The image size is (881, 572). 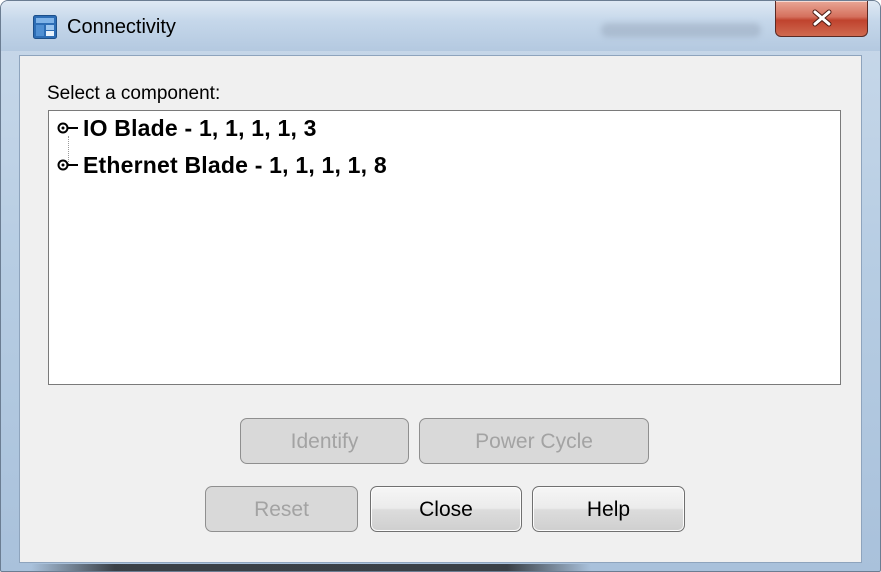 What do you see at coordinates (281, 509) in the screenshot?
I see `reset-button: Reset` at bounding box center [281, 509].